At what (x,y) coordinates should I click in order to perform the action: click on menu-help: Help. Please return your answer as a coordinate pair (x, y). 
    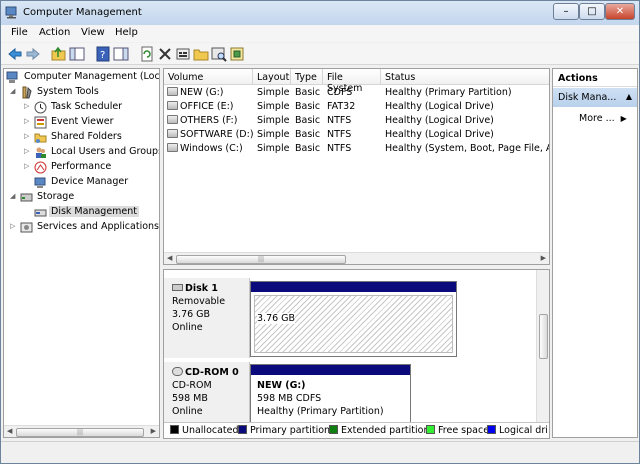
    Looking at the image, I should click on (126, 32).